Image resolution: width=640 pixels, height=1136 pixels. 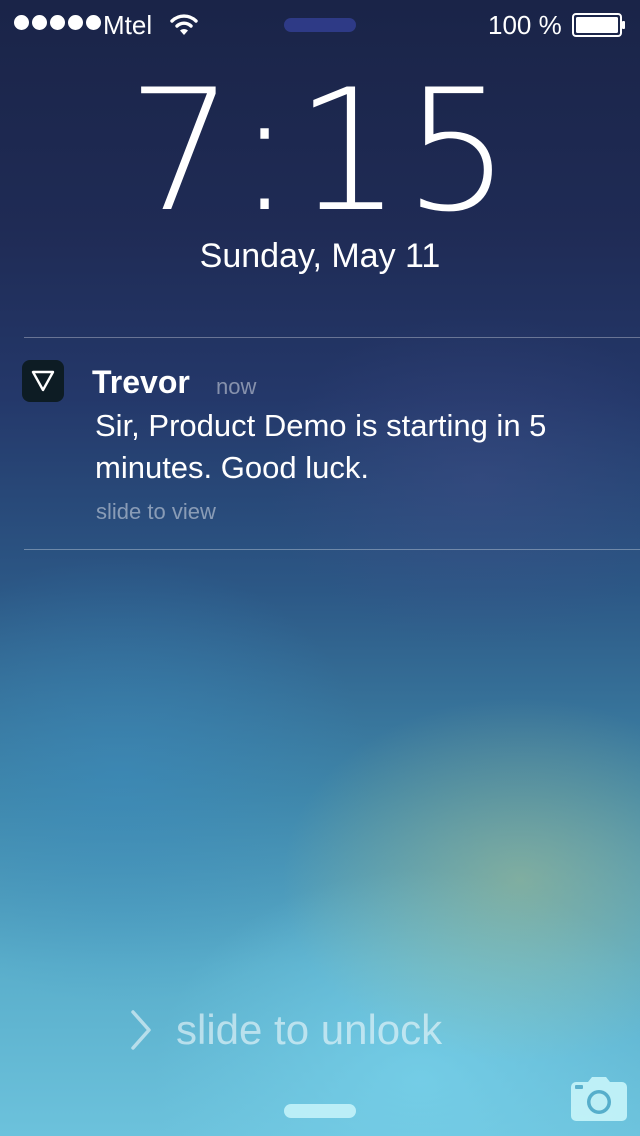 I want to click on notification-sender: Trevor, so click(x=141, y=382).